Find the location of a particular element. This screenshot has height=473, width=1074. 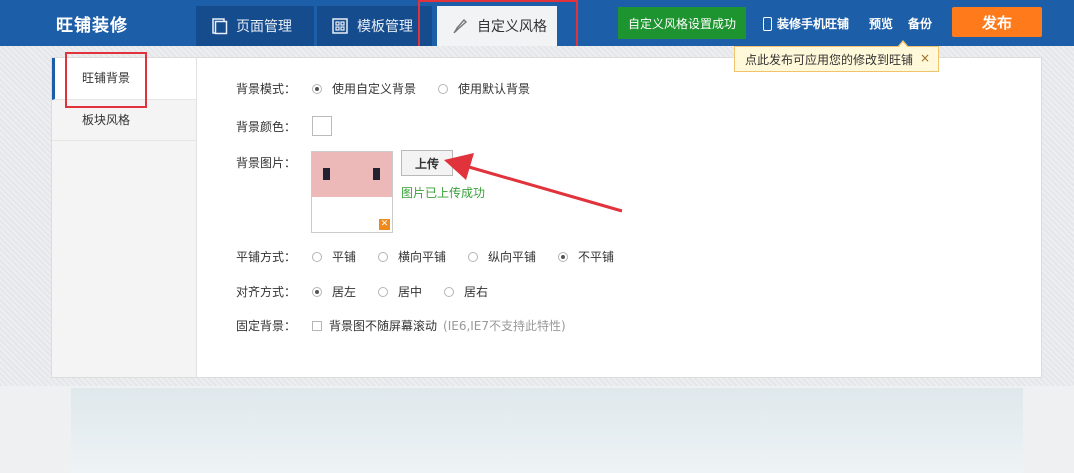

bg-image-row: 背景图片： is located at coordinates (274, 162).